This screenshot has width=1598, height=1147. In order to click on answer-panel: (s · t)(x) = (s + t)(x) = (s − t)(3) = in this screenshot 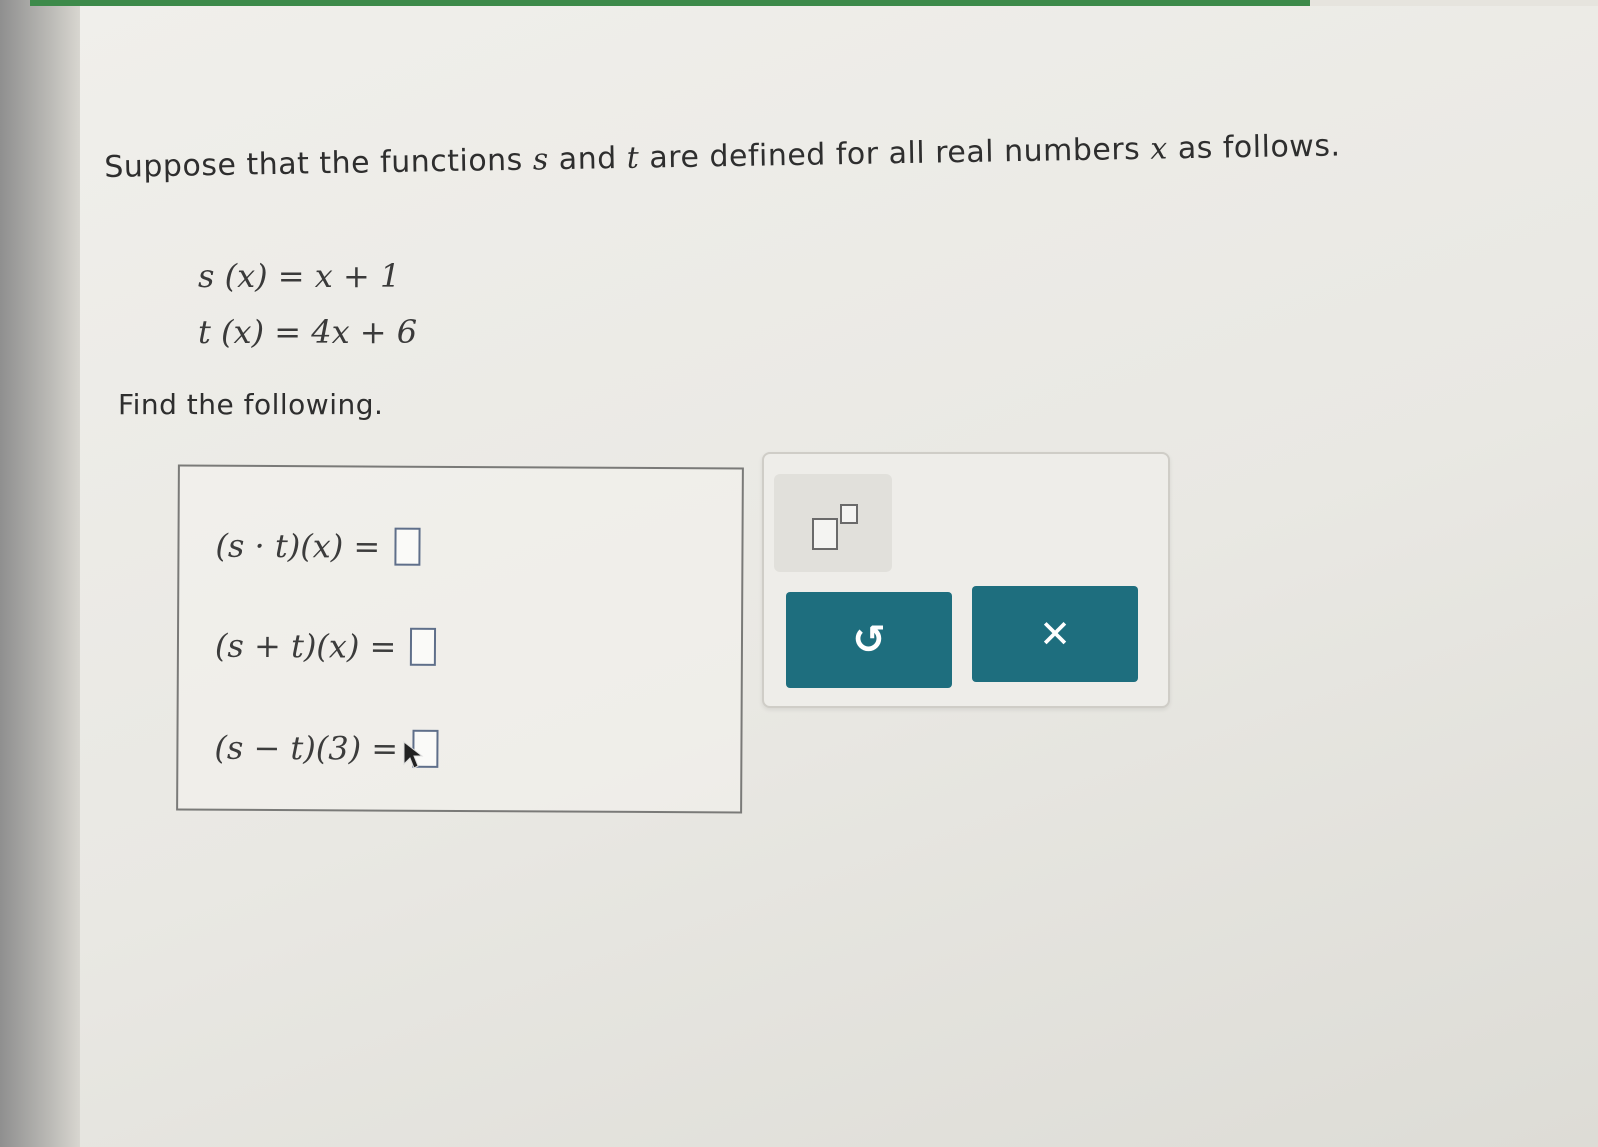, I will do `click(460, 639)`.